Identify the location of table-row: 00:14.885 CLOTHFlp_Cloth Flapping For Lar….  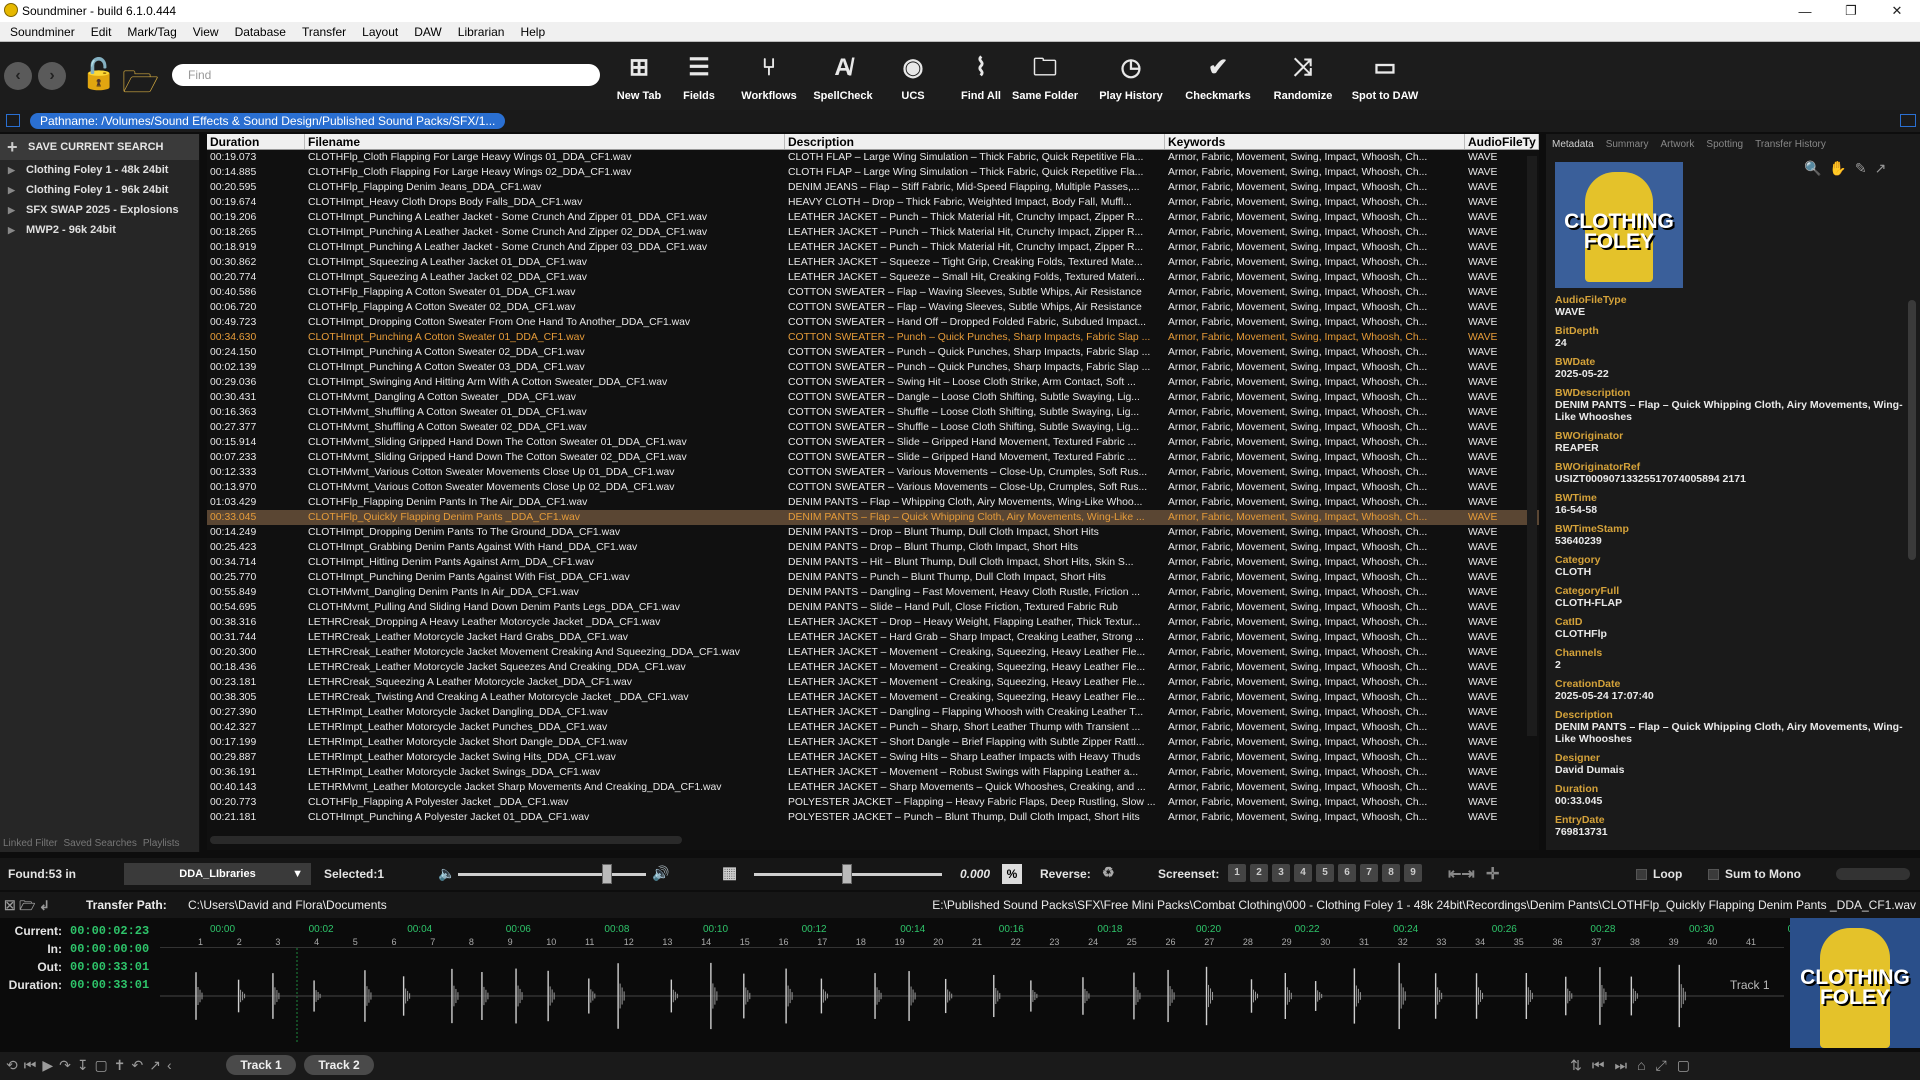
(873, 172).